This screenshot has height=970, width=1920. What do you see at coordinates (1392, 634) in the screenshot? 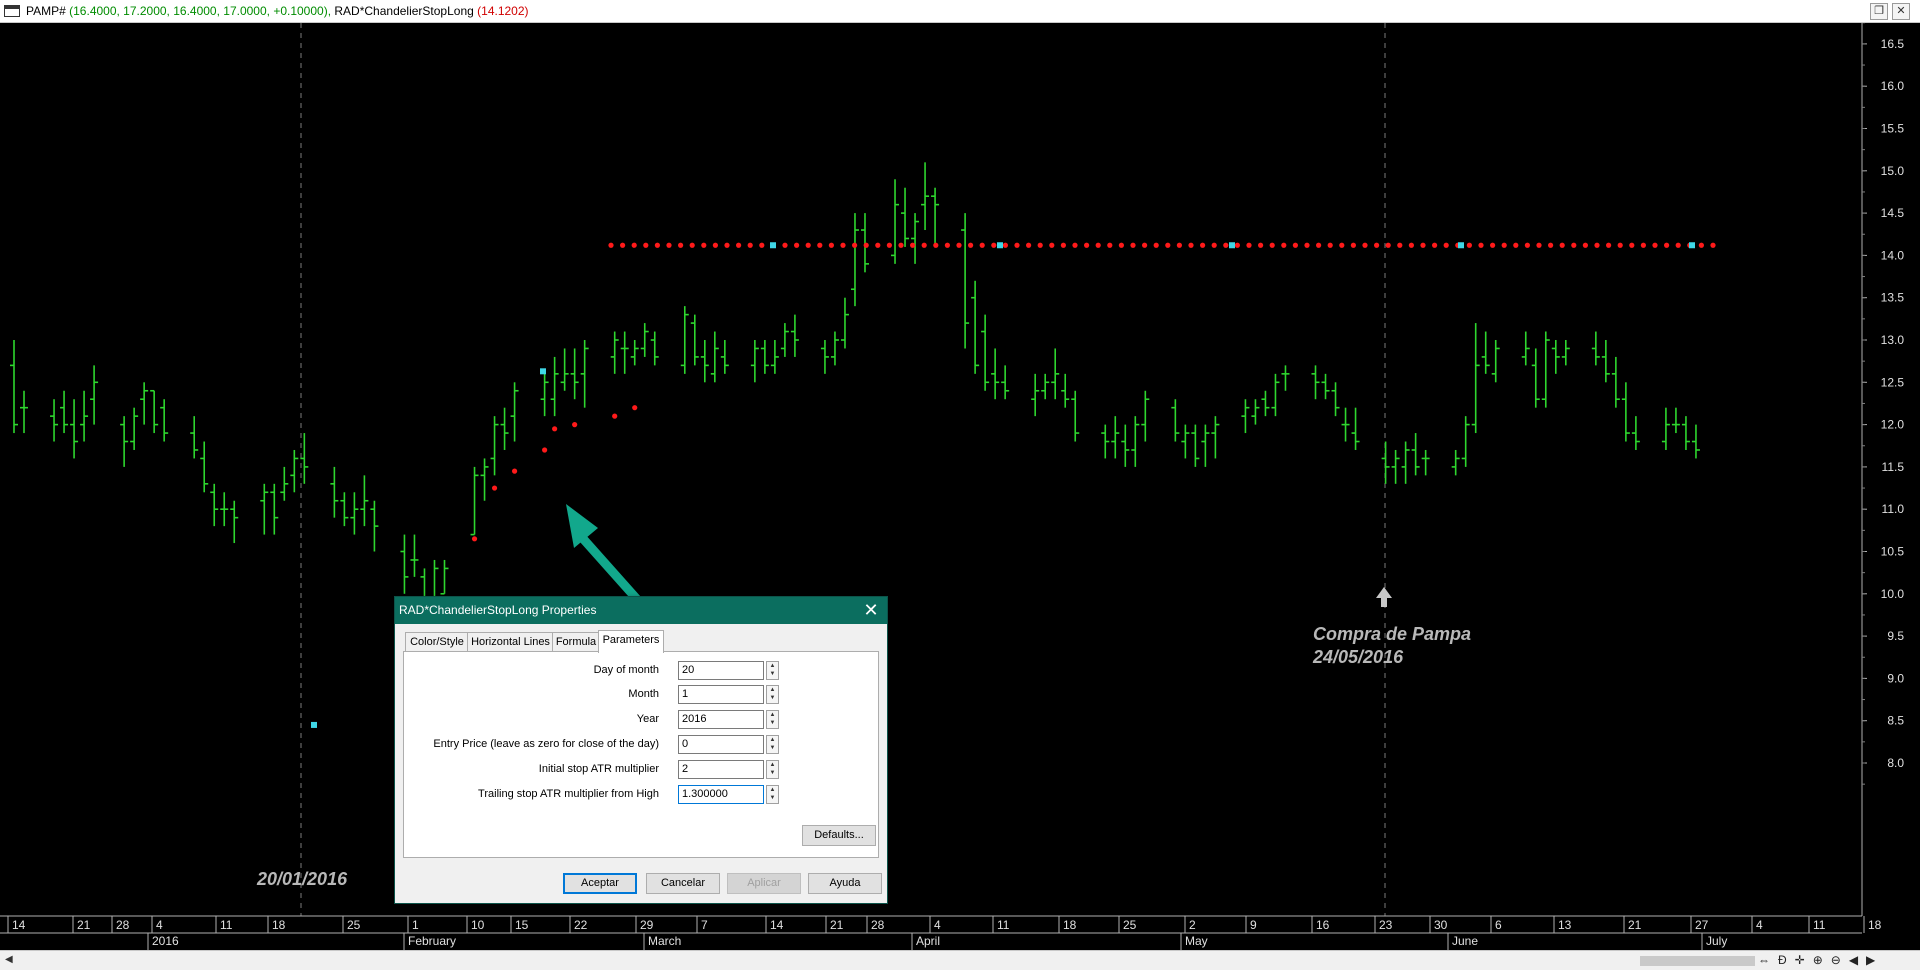
I see `buy-label-annotation: Compra de Pampa` at bounding box center [1392, 634].